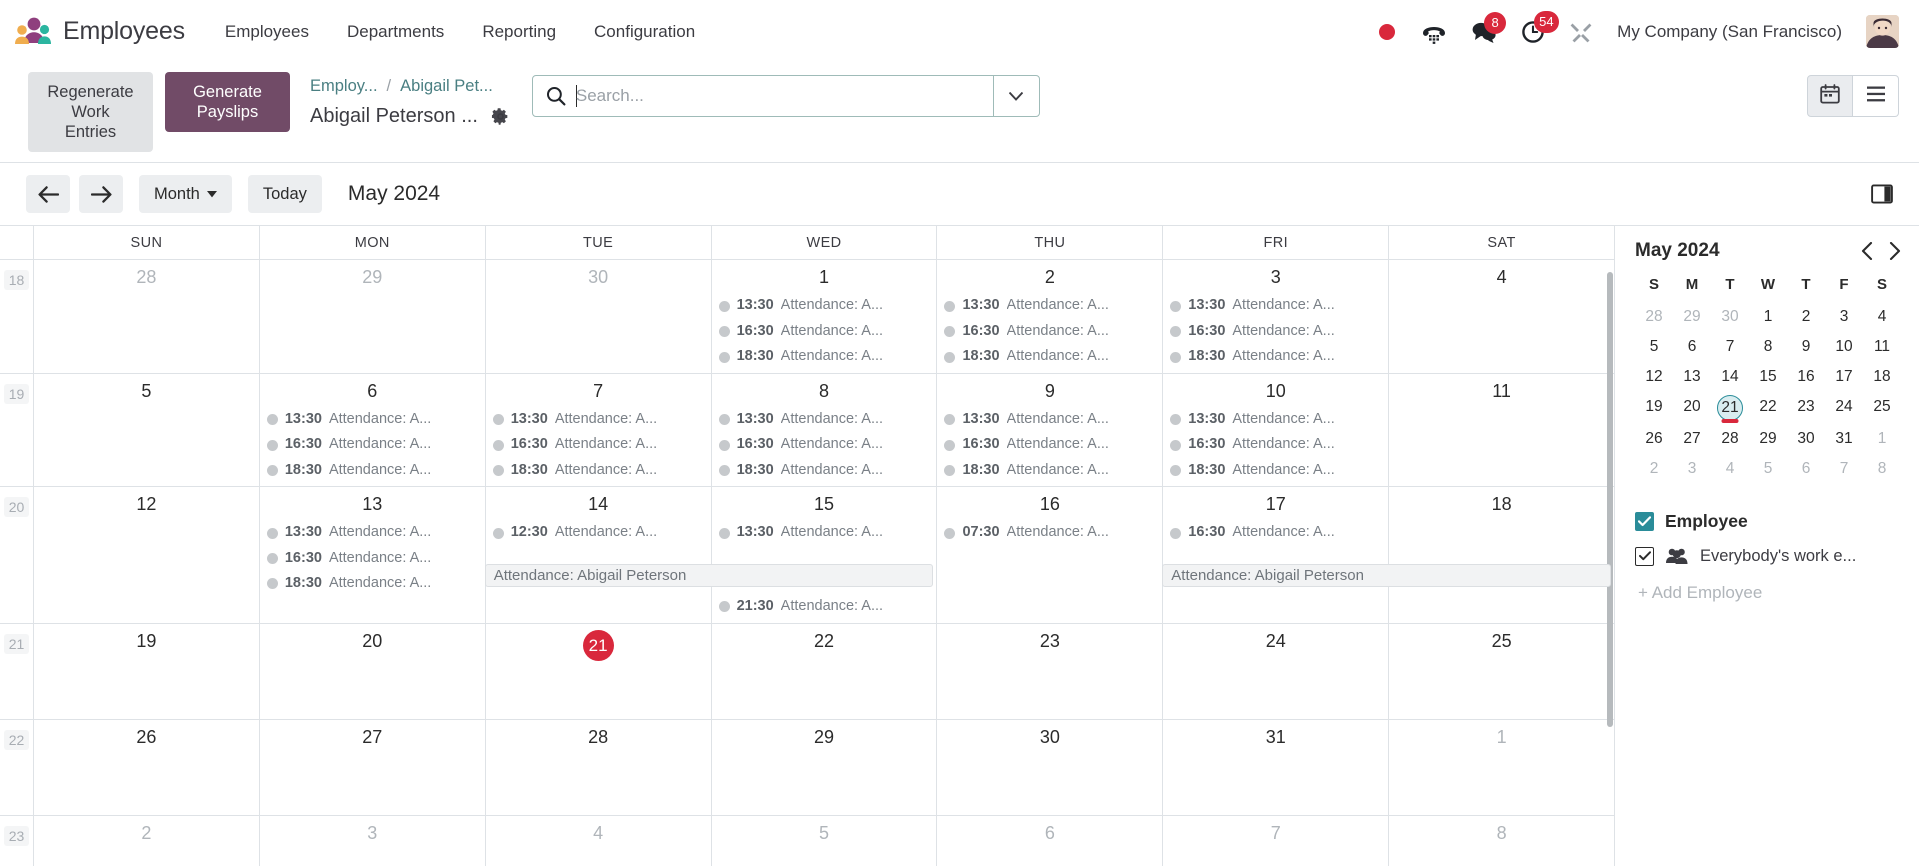 The width and height of the screenshot is (1919, 866). What do you see at coordinates (1654, 408) in the screenshot?
I see `mini-calendar-day: 19` at bounding box center [1654, 408].